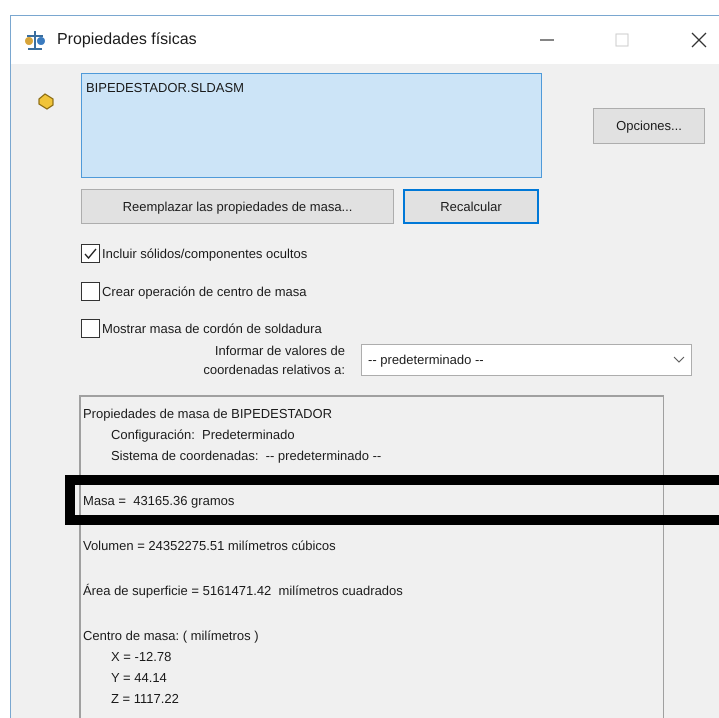 The height and width of the screenshot is (718, 719). Describe the element at coordinates (141, 657) in the screenshot. I see `result-line: X = -12.78` at that location.